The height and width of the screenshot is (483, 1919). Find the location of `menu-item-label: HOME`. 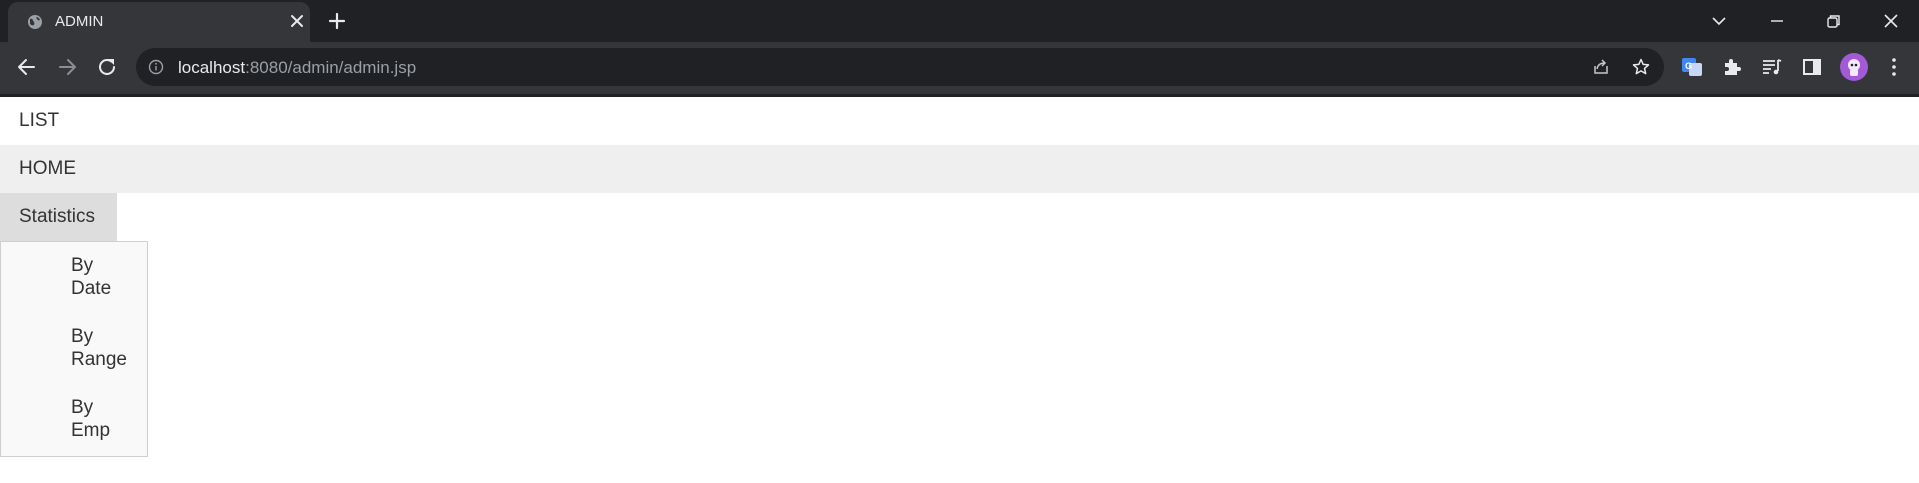

menu-item-label: HOME is located at coordinates (47, 168).